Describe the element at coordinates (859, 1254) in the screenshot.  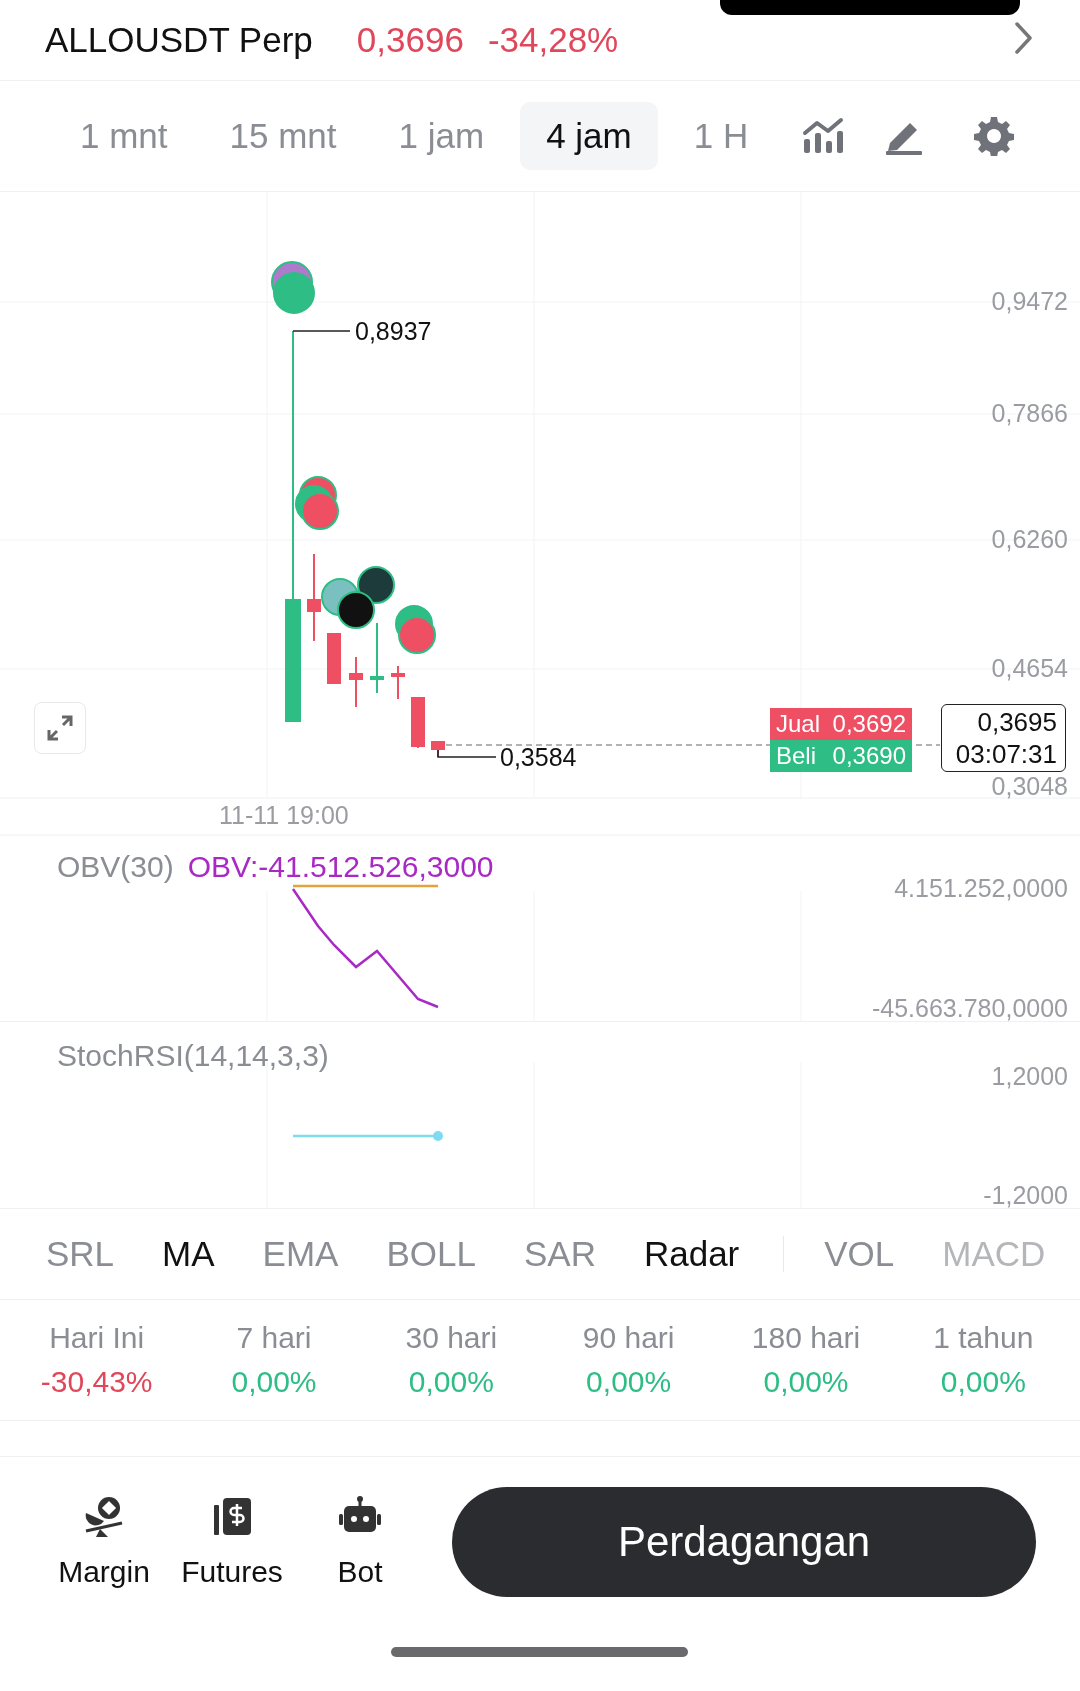
I see `indicator-tab: VOL` at that location.